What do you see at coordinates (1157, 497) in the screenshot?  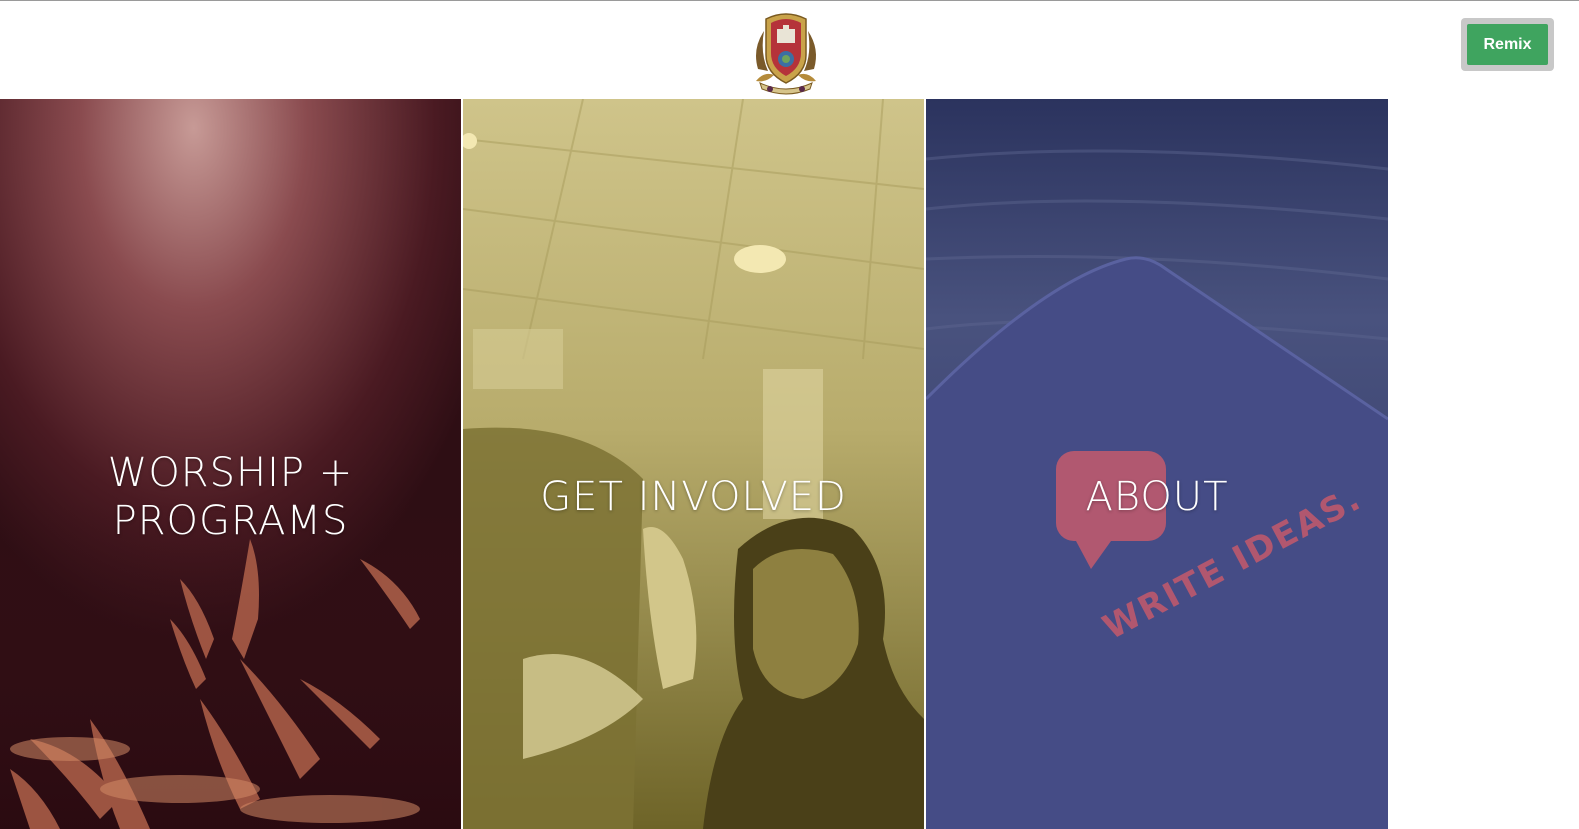 I see `panel-about-label: ABOUT` at bounding box center [1157, 497].